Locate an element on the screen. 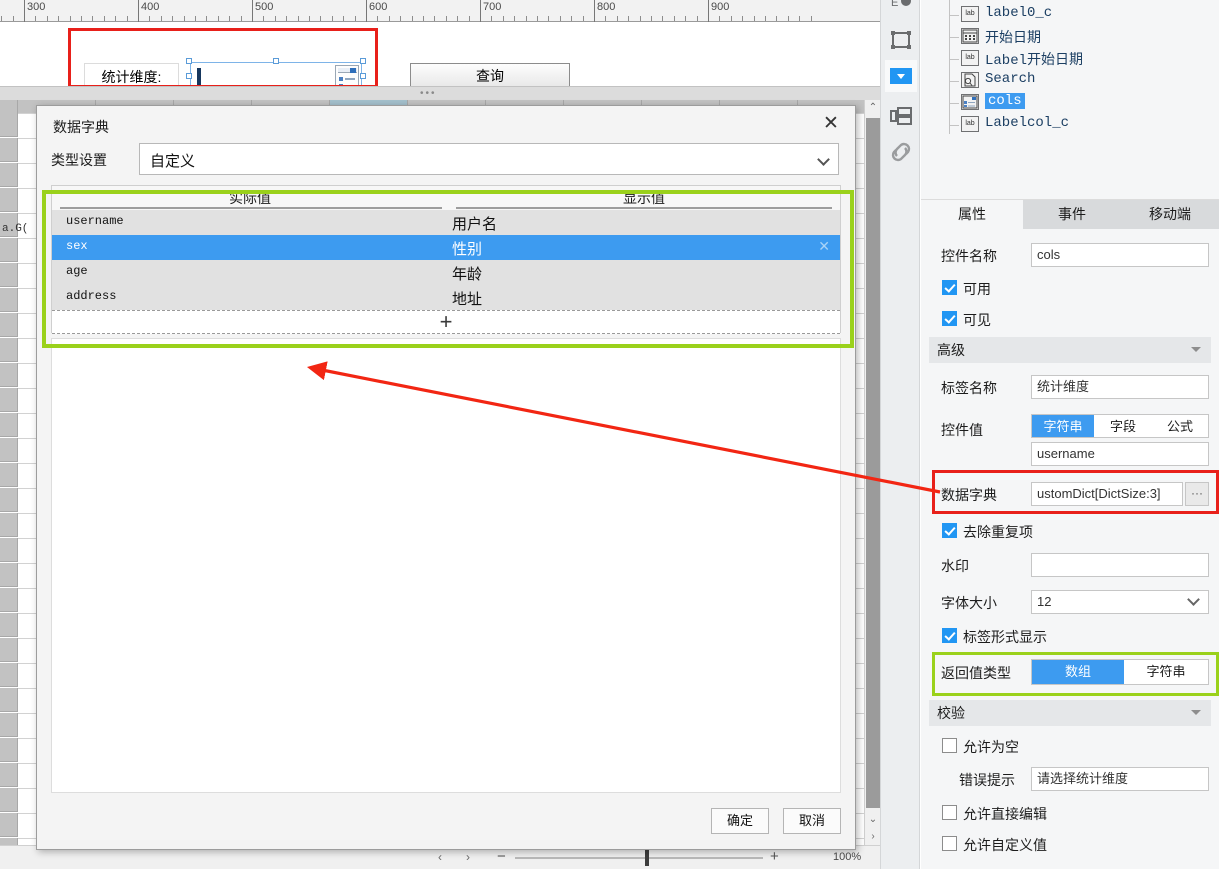  return-type-segmented: 数组 字符串 is located at coordinates (1120, 672).